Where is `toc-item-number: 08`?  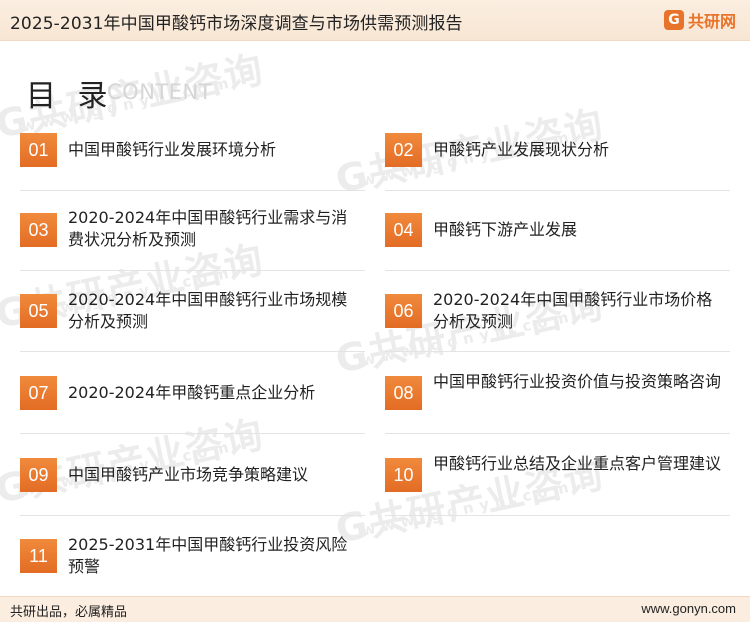
toc-item-number: 08 is located at coordinates (403, 393).